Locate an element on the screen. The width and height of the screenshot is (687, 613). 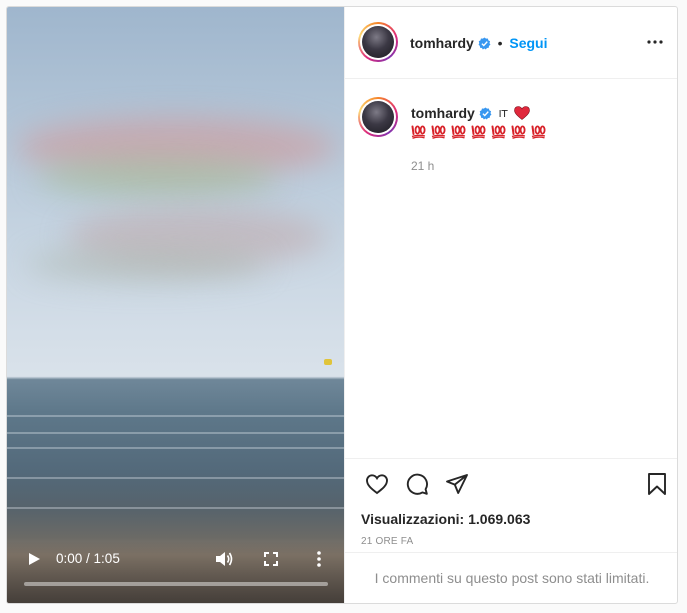
post-actions: Visualizzazioni: 1.069.063 21 ORE FA is located at coordinates (511, 505).